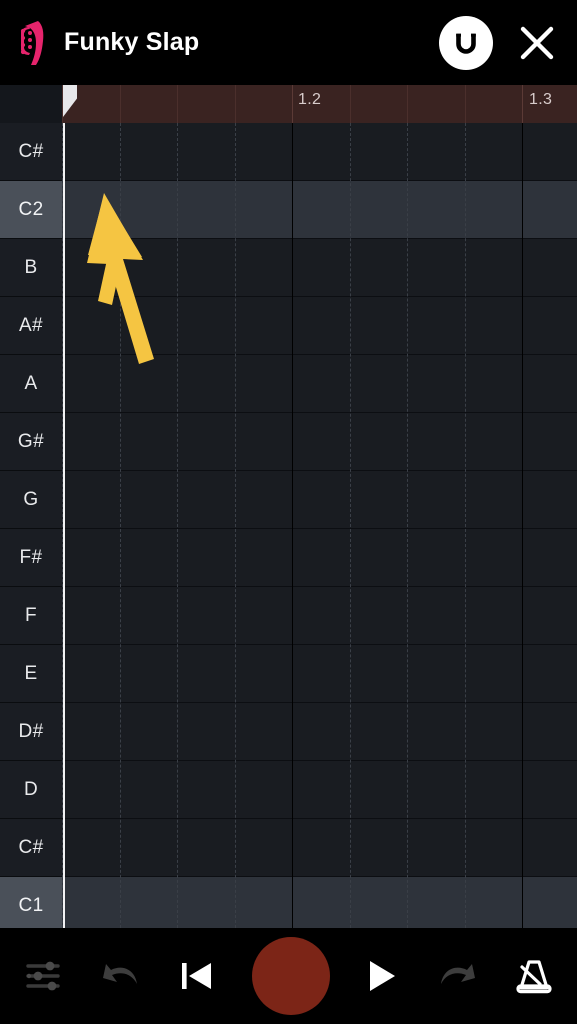 Image resolution: width=577 pixels, height=1024 pixels. I want to click on key-row-D: D, so click(31, 790).